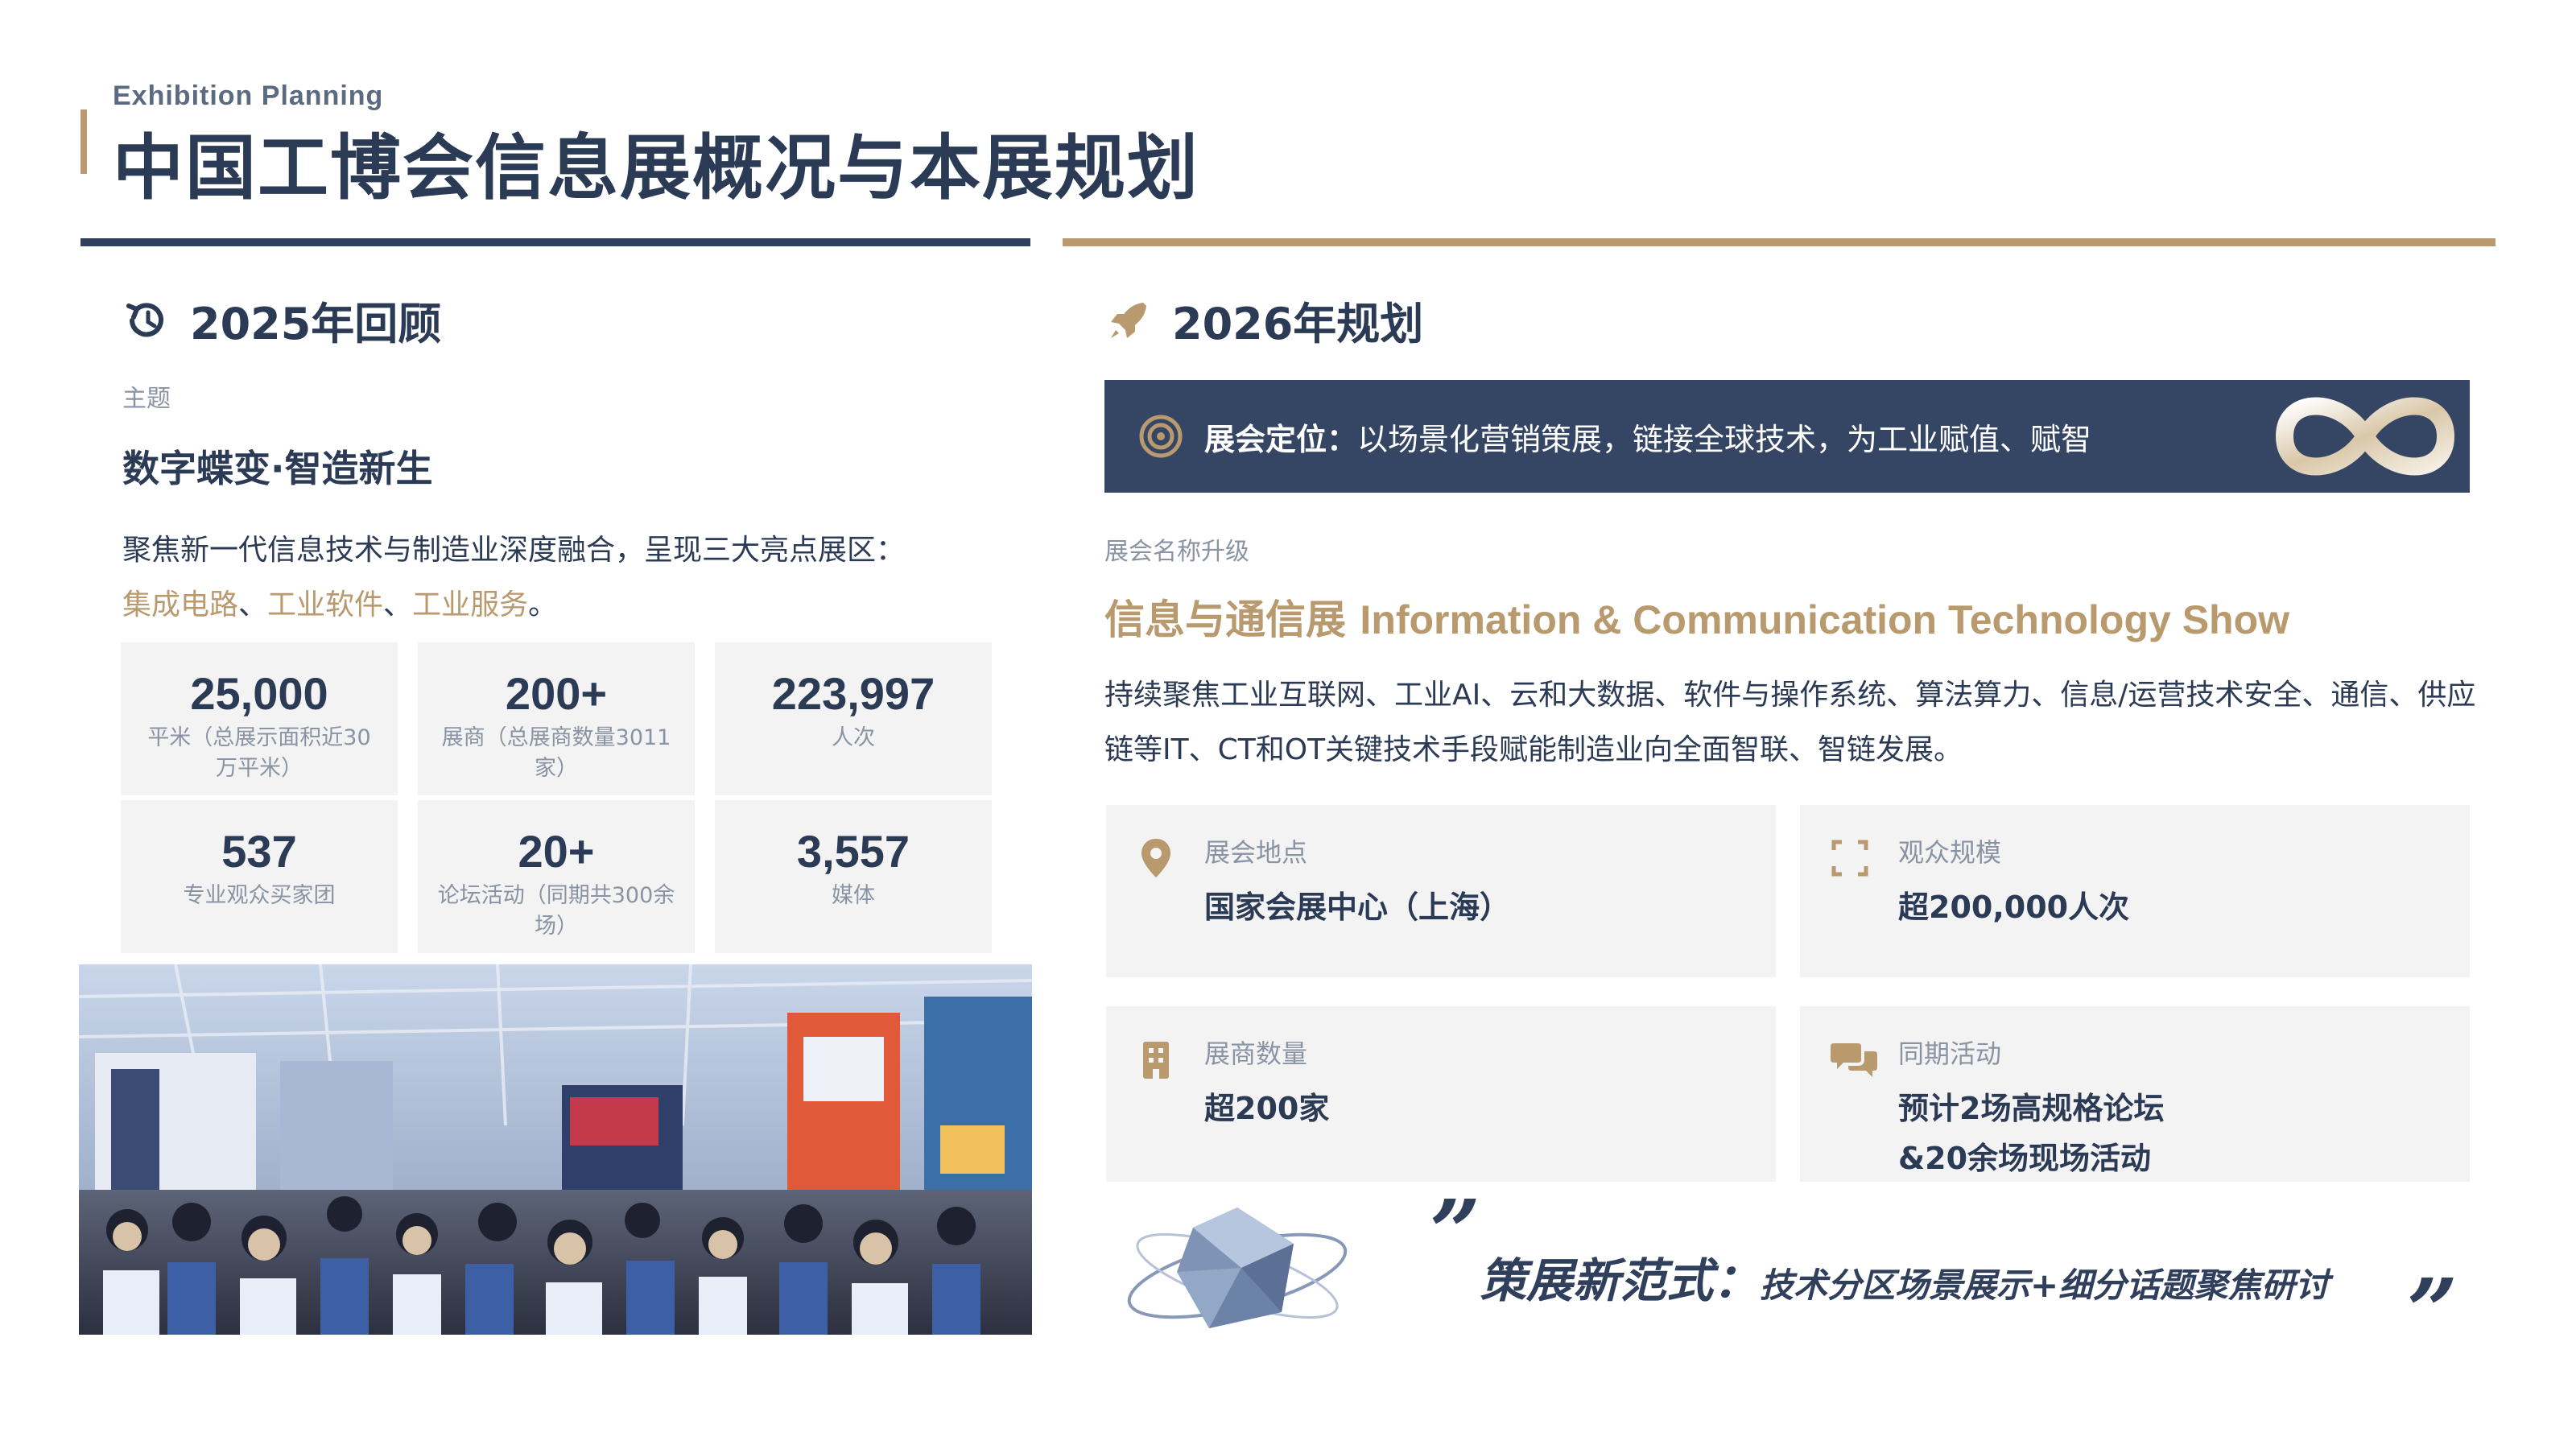 The image size is (2576, 1449). Describe the element at coordinates (514, 550) in the screenshot. I see `review-intro-text: 聚焦新一代信息技术与制造业深度融合，呈现三大亮点展区：` at that location.